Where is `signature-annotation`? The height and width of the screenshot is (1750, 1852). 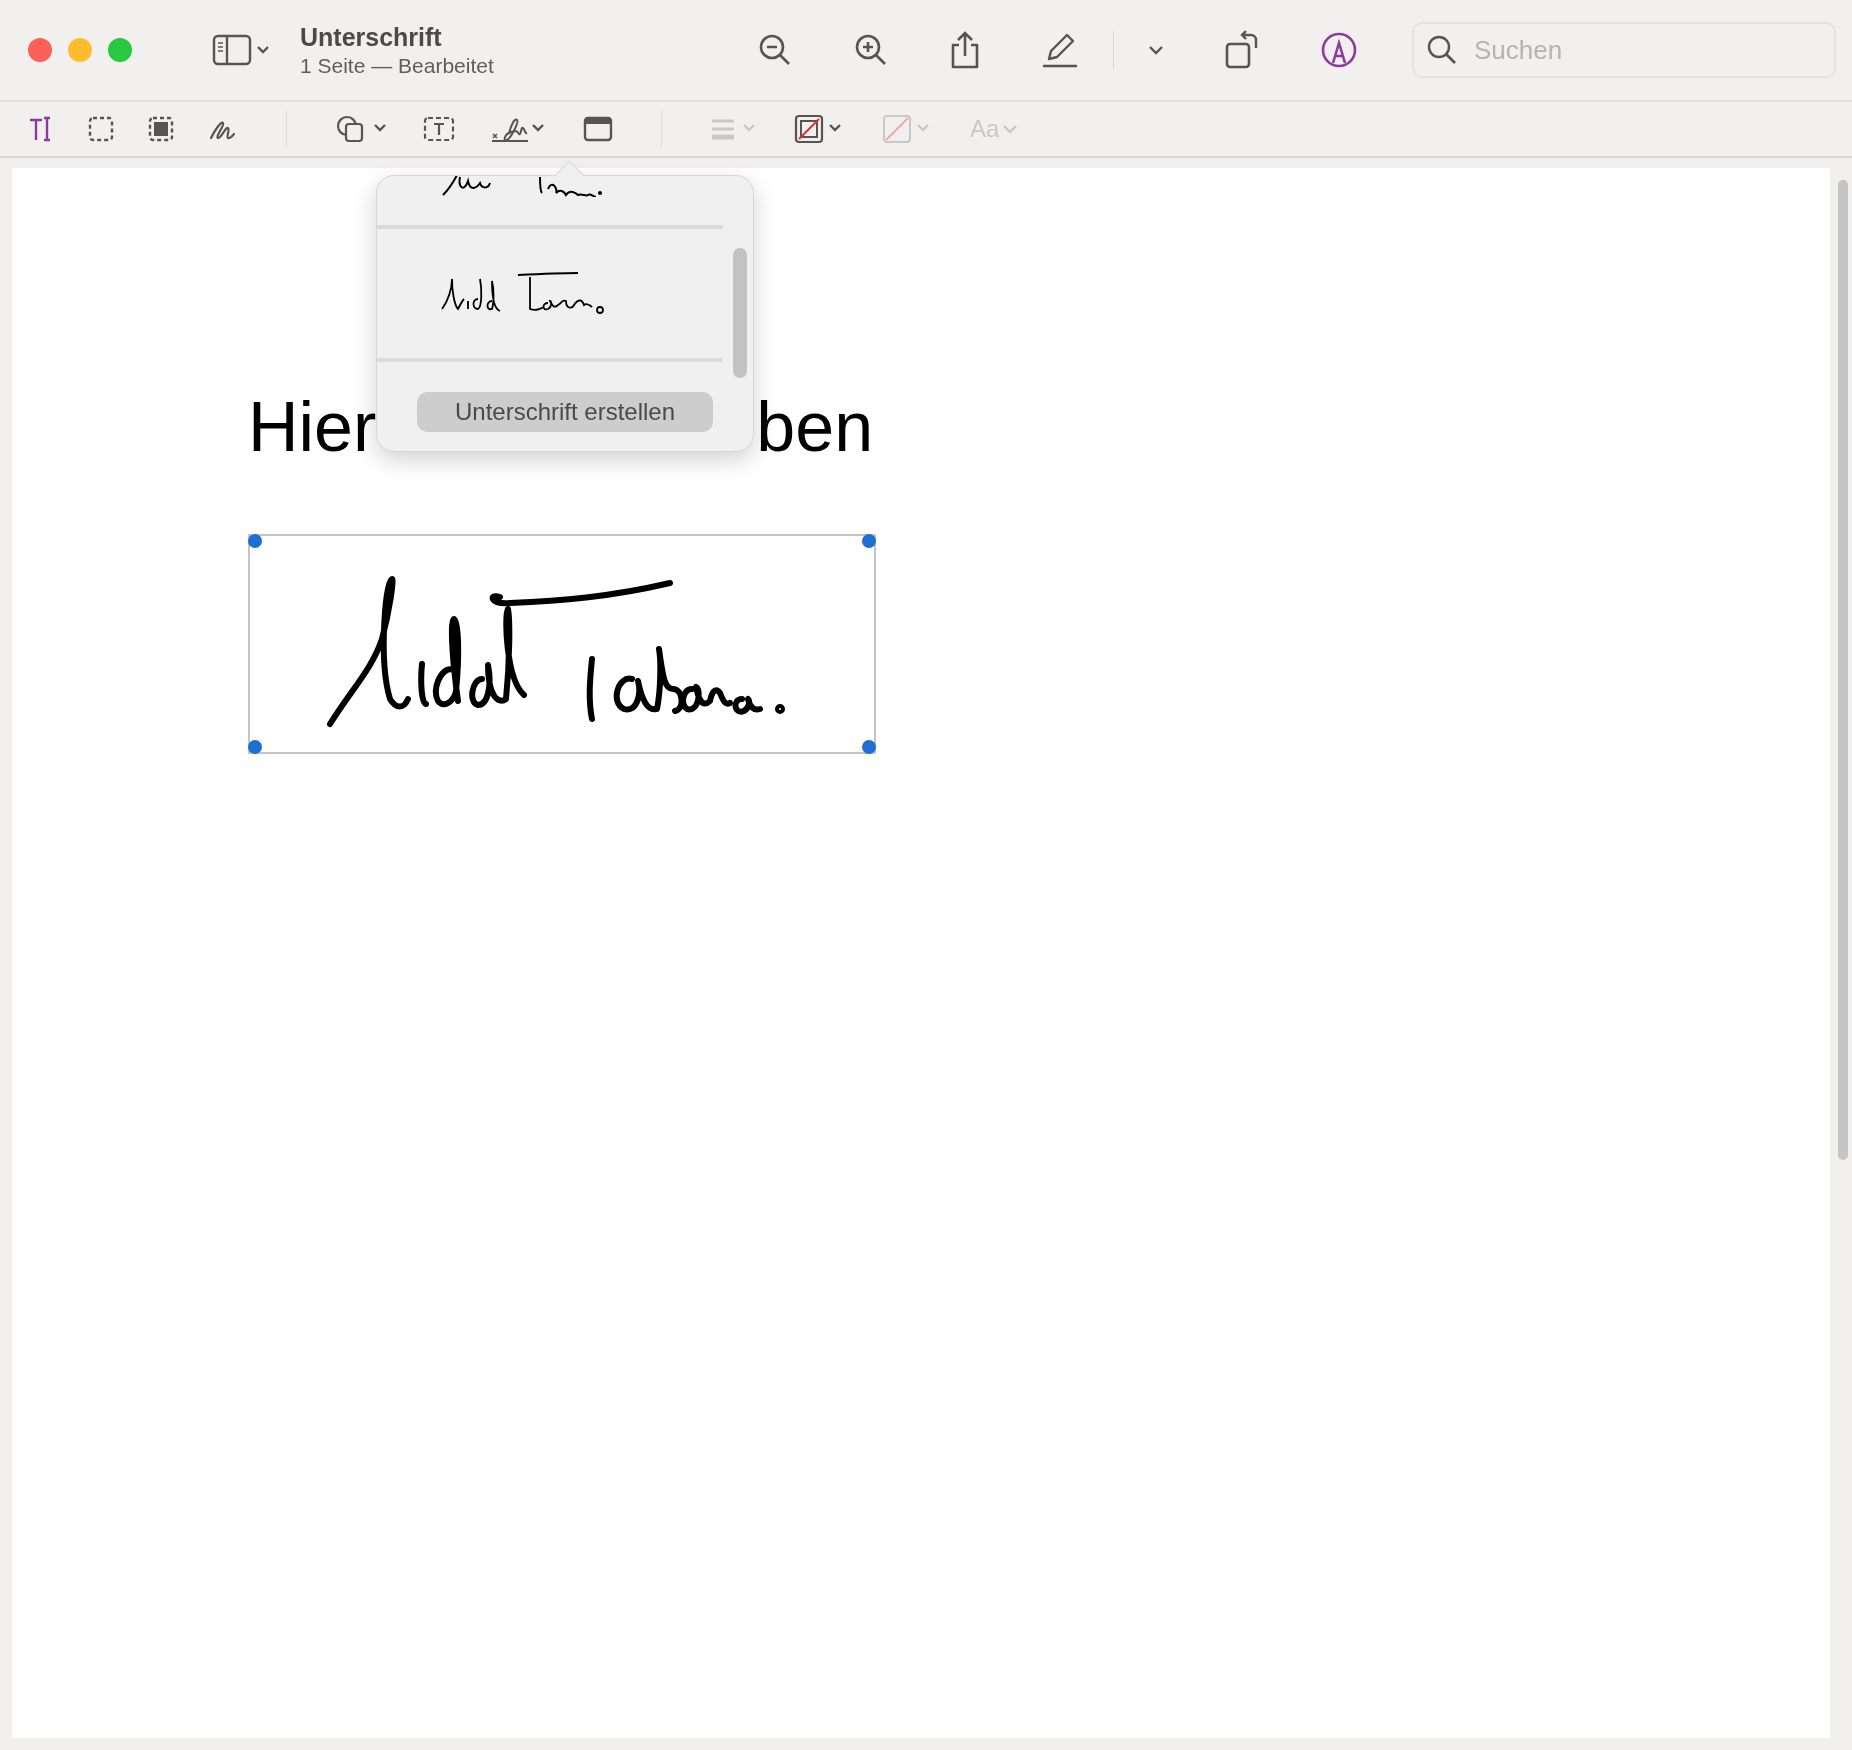 signature-annotation is located at coordinates (562, 644).